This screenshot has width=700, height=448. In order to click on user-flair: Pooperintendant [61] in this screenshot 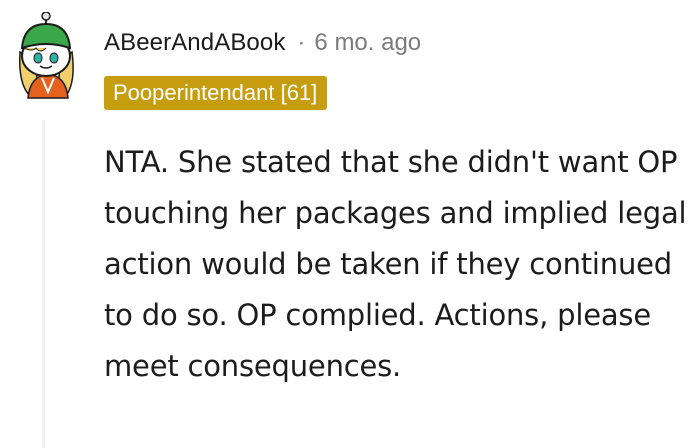, I will do `click(216, 93)`.